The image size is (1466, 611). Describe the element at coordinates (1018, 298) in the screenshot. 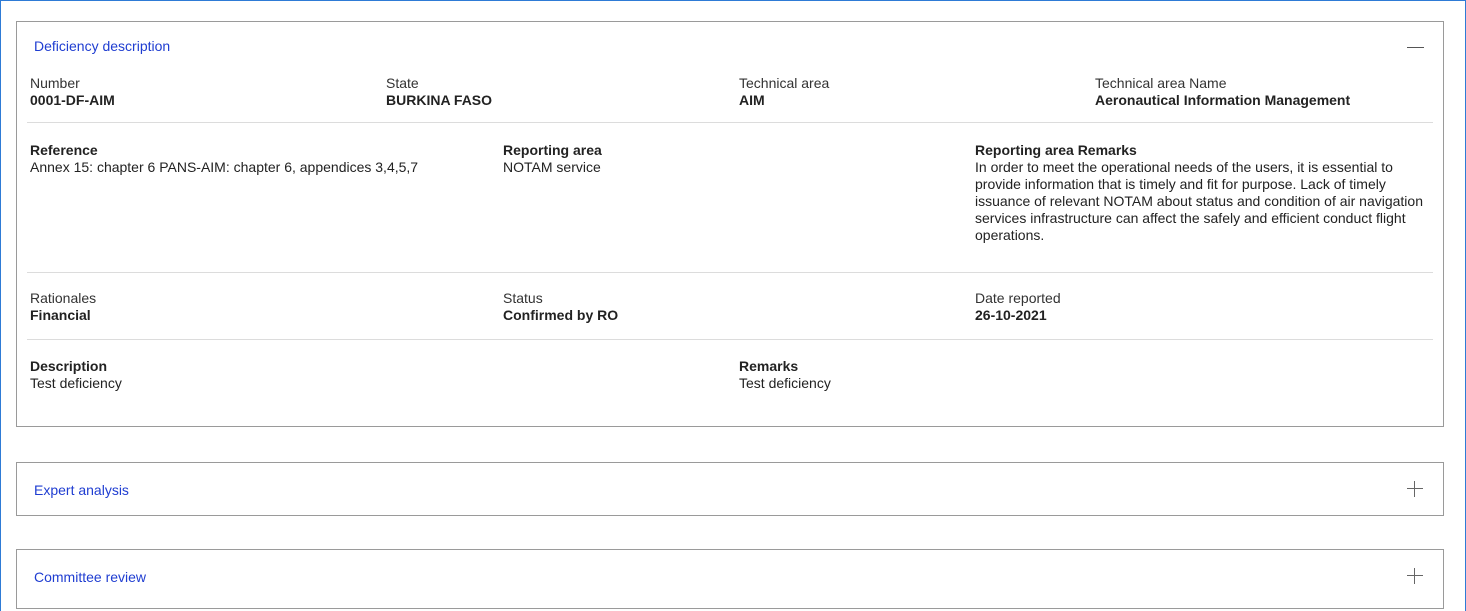

I see `field-label: Date reported` at that location.